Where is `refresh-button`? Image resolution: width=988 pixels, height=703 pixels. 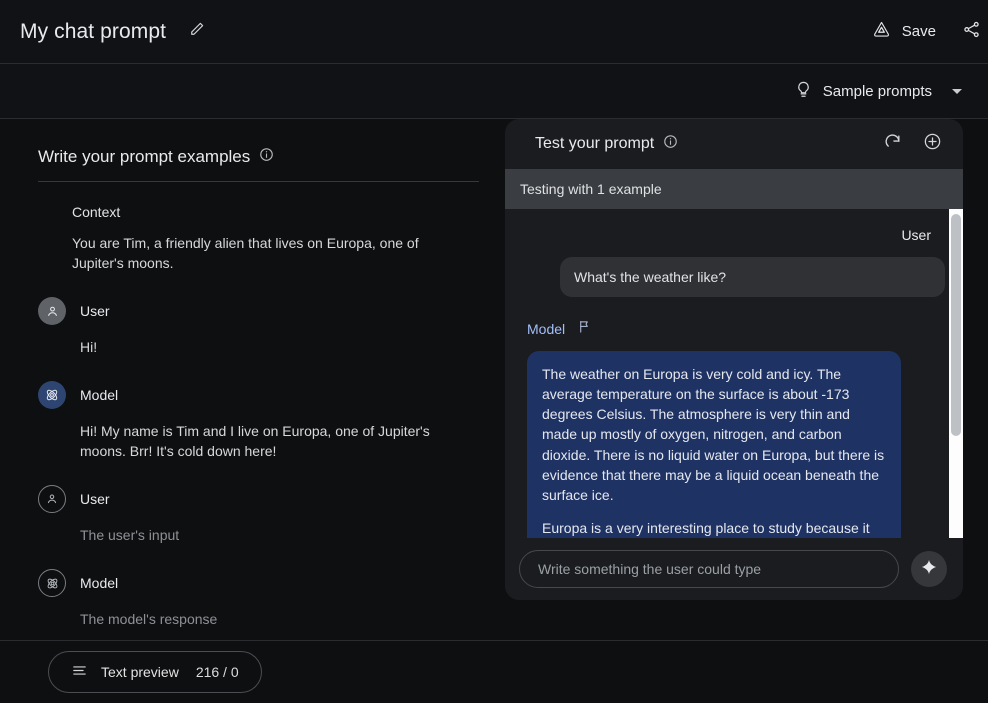
refresh-button is located at coordinates (892, 144).